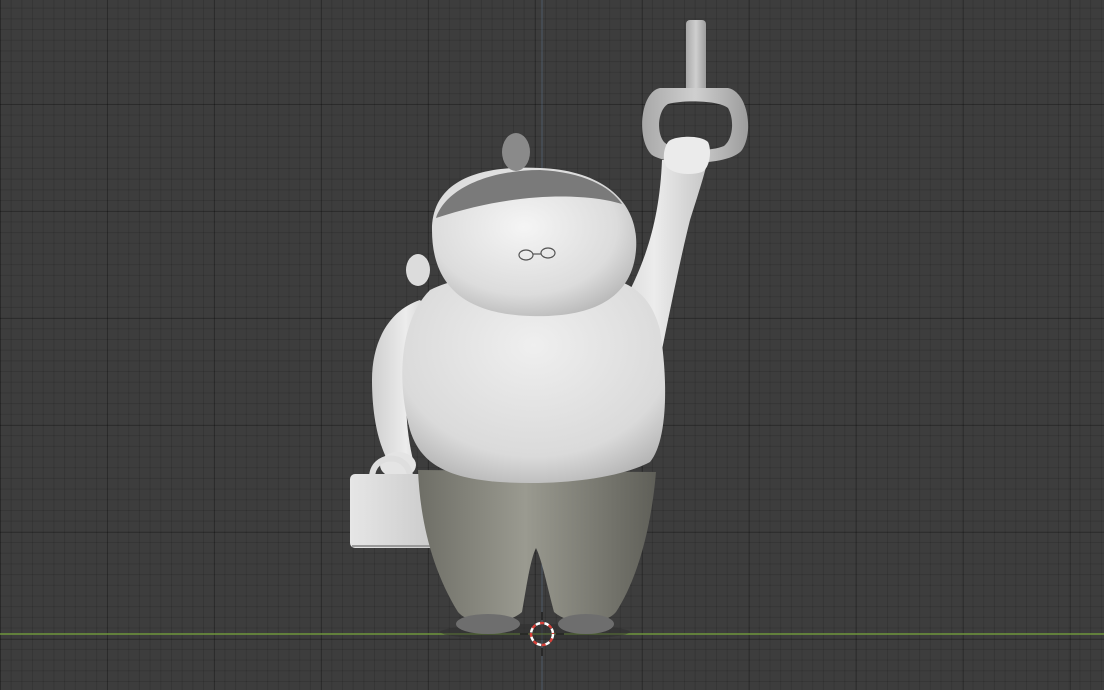 The height and width of the screenshot is (690, 1104). What do you see at coordinates (418, 270) in the screenshot?
I see `ear` at bounding box center [418, 270].